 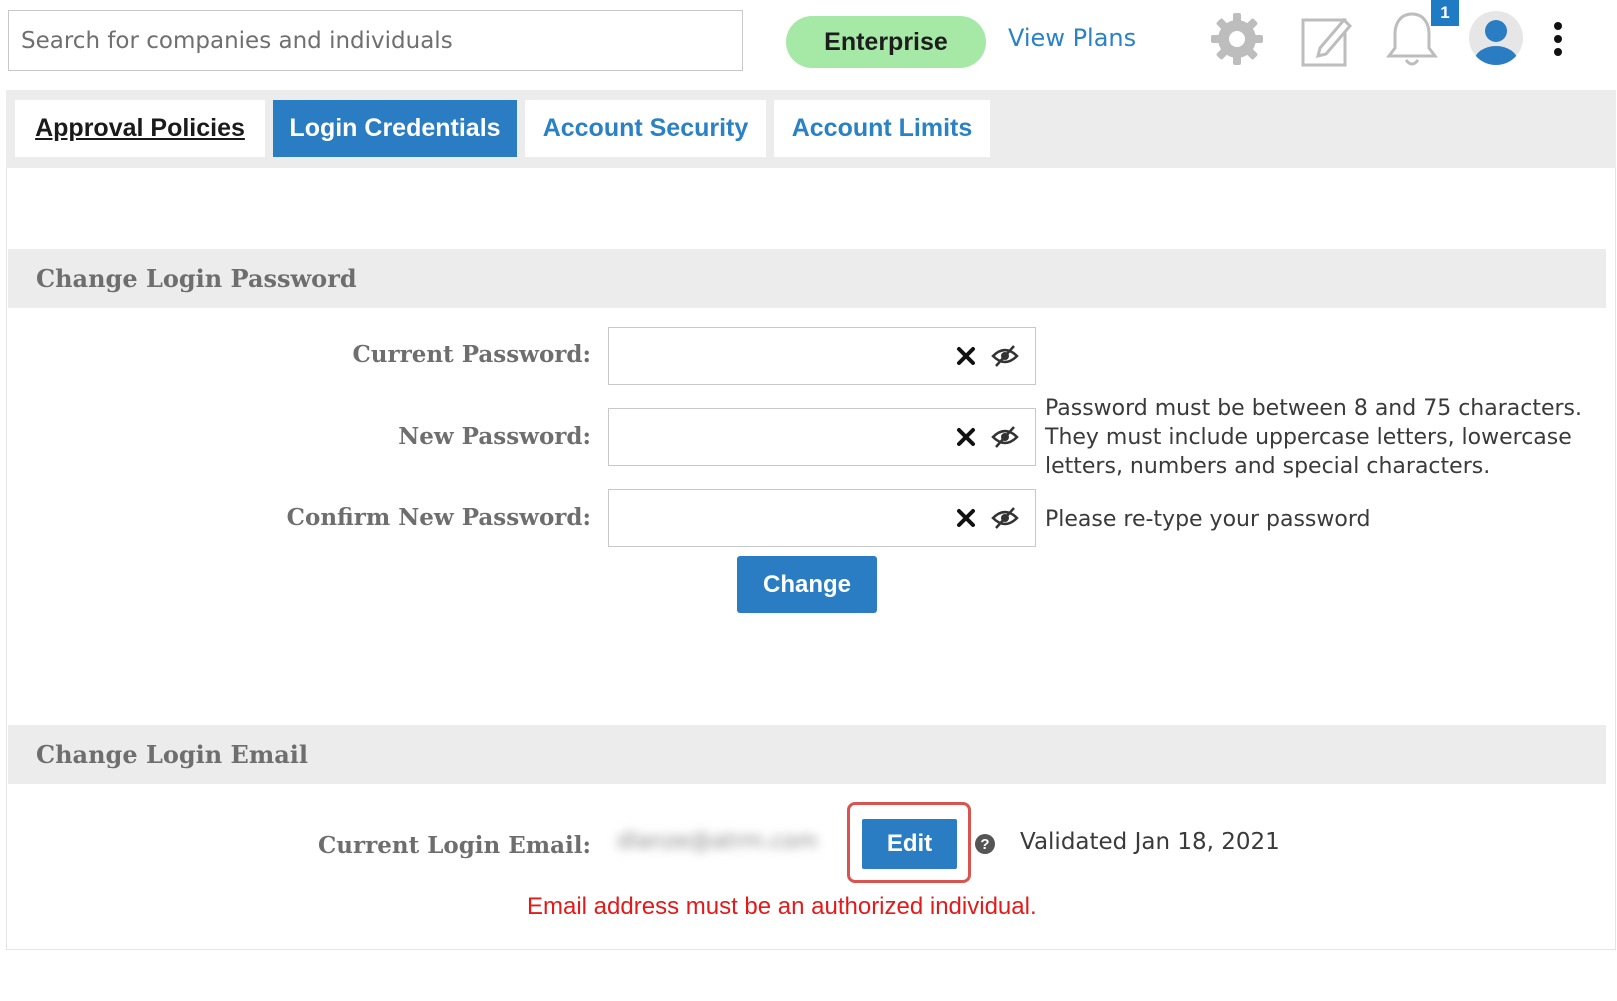 I want to click on confirm-password-field, so click(x=822, y=518).